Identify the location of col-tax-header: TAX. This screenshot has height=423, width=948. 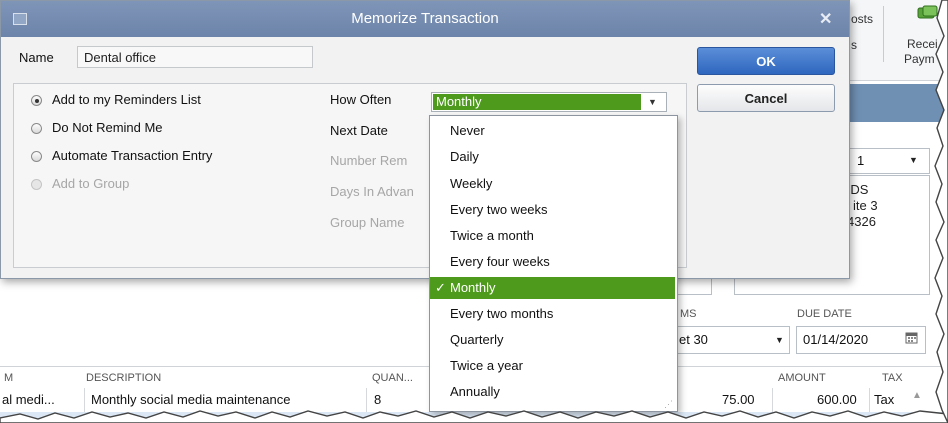
(892, 378).